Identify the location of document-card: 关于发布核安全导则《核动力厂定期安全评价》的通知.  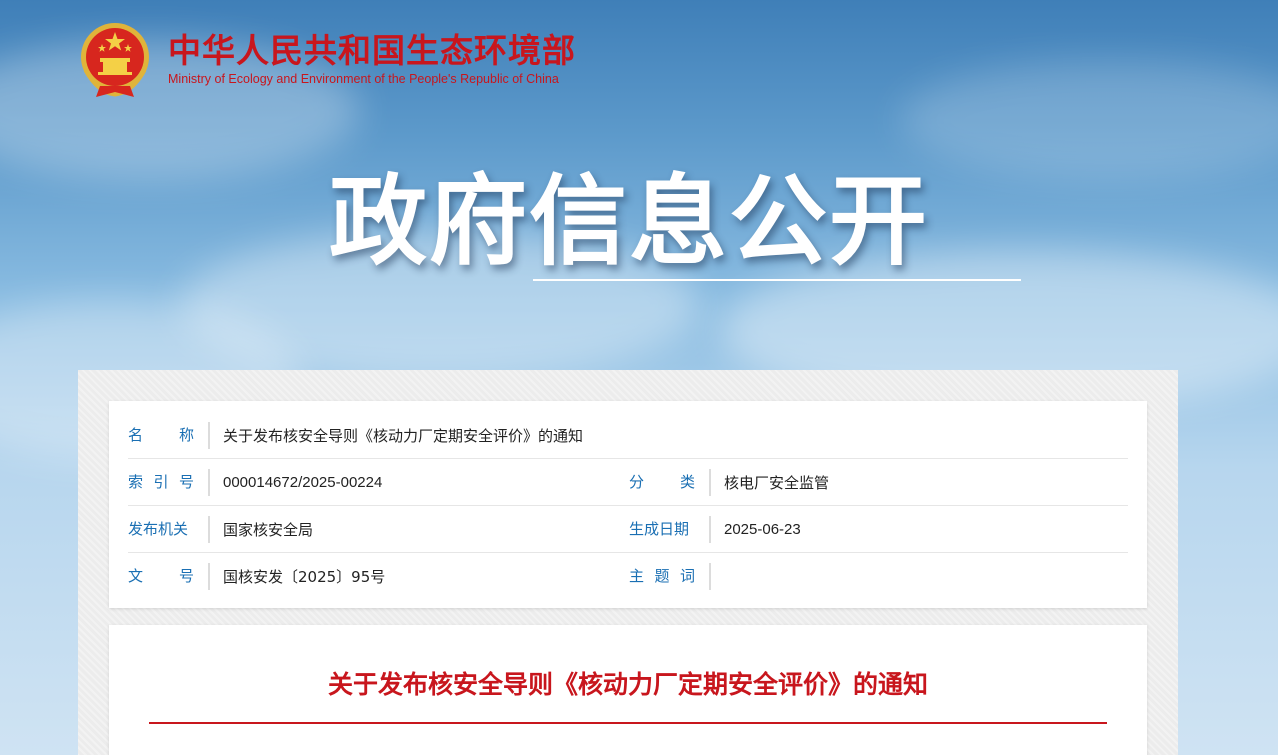
(628, 690).